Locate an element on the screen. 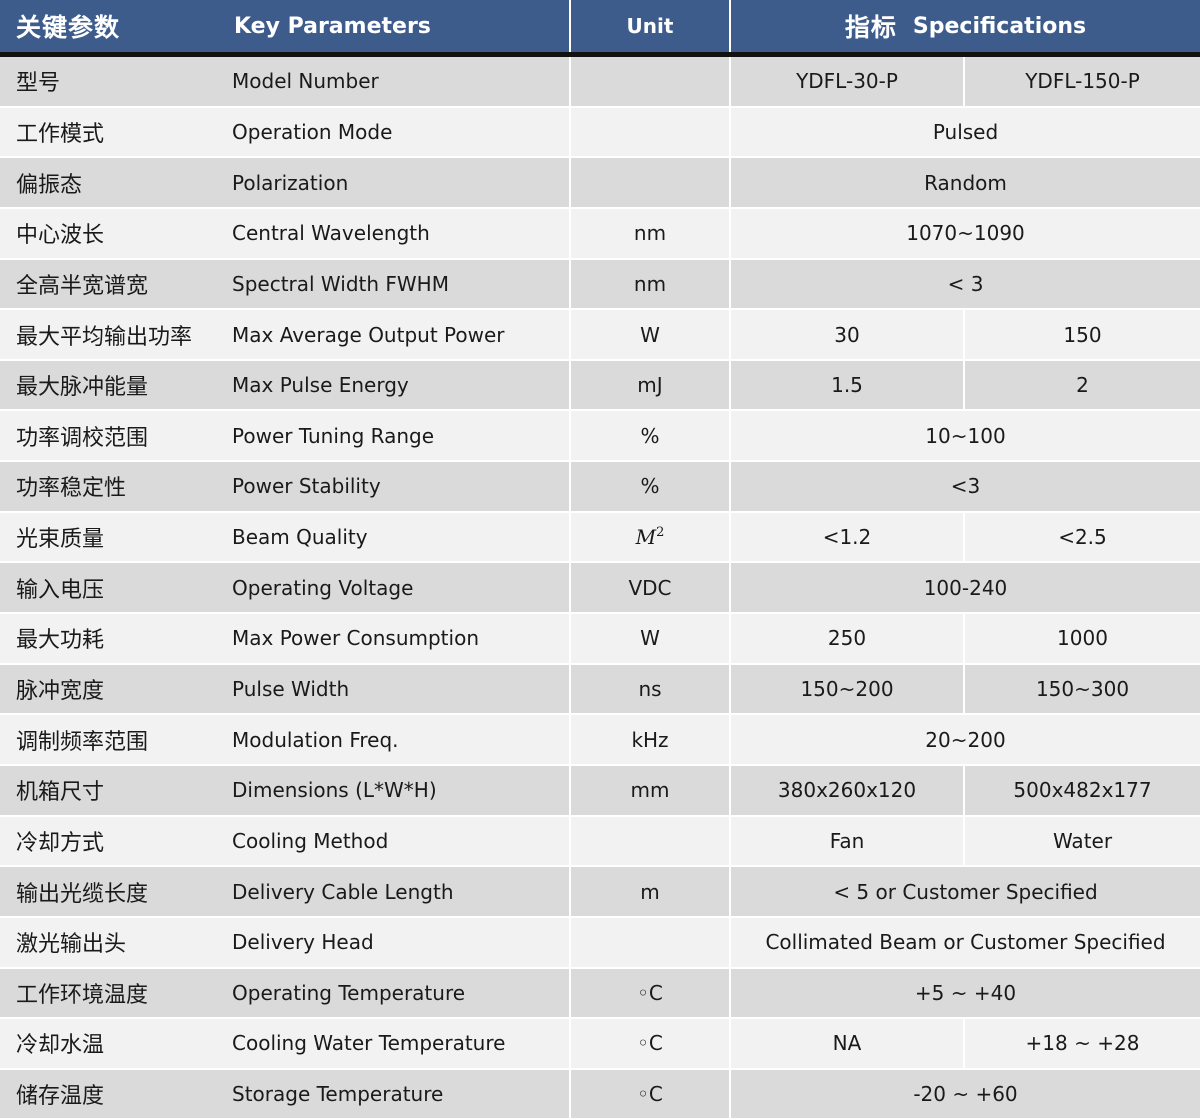 The image size is (1200, 1120). unit-text: VDC is located at coordinates (650, 587).